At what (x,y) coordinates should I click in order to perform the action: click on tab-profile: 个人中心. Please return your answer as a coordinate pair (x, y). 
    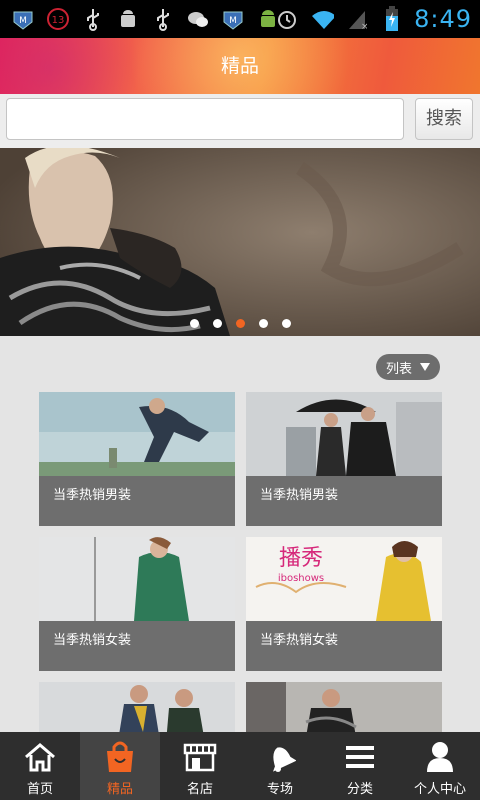
    Looking at the image, I should click on (440, 766).